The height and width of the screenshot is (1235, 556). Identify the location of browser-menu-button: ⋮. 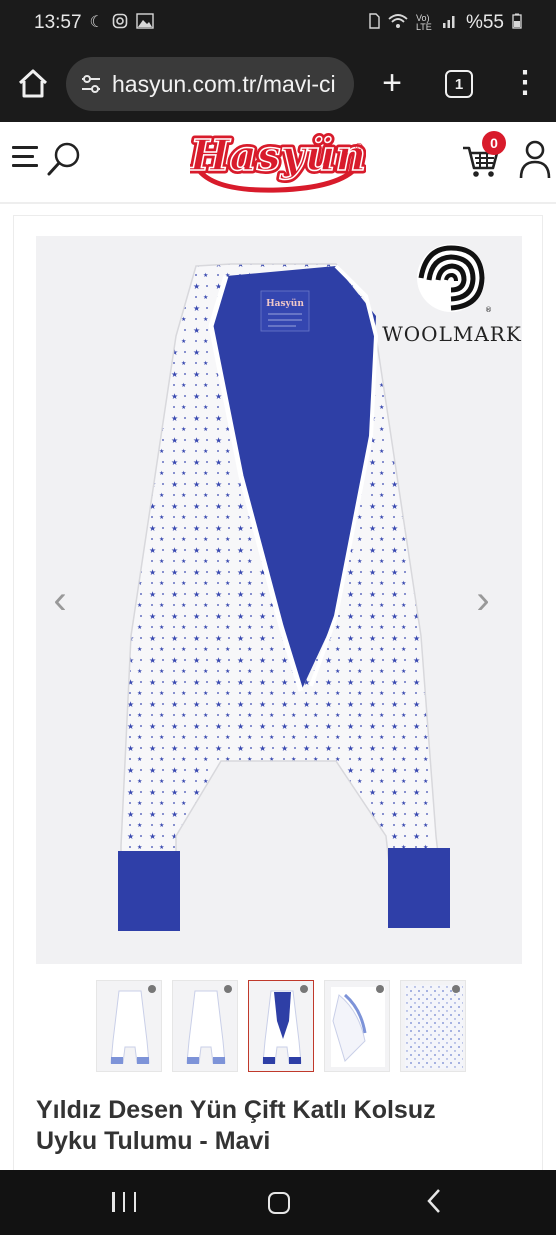
(525, 84).